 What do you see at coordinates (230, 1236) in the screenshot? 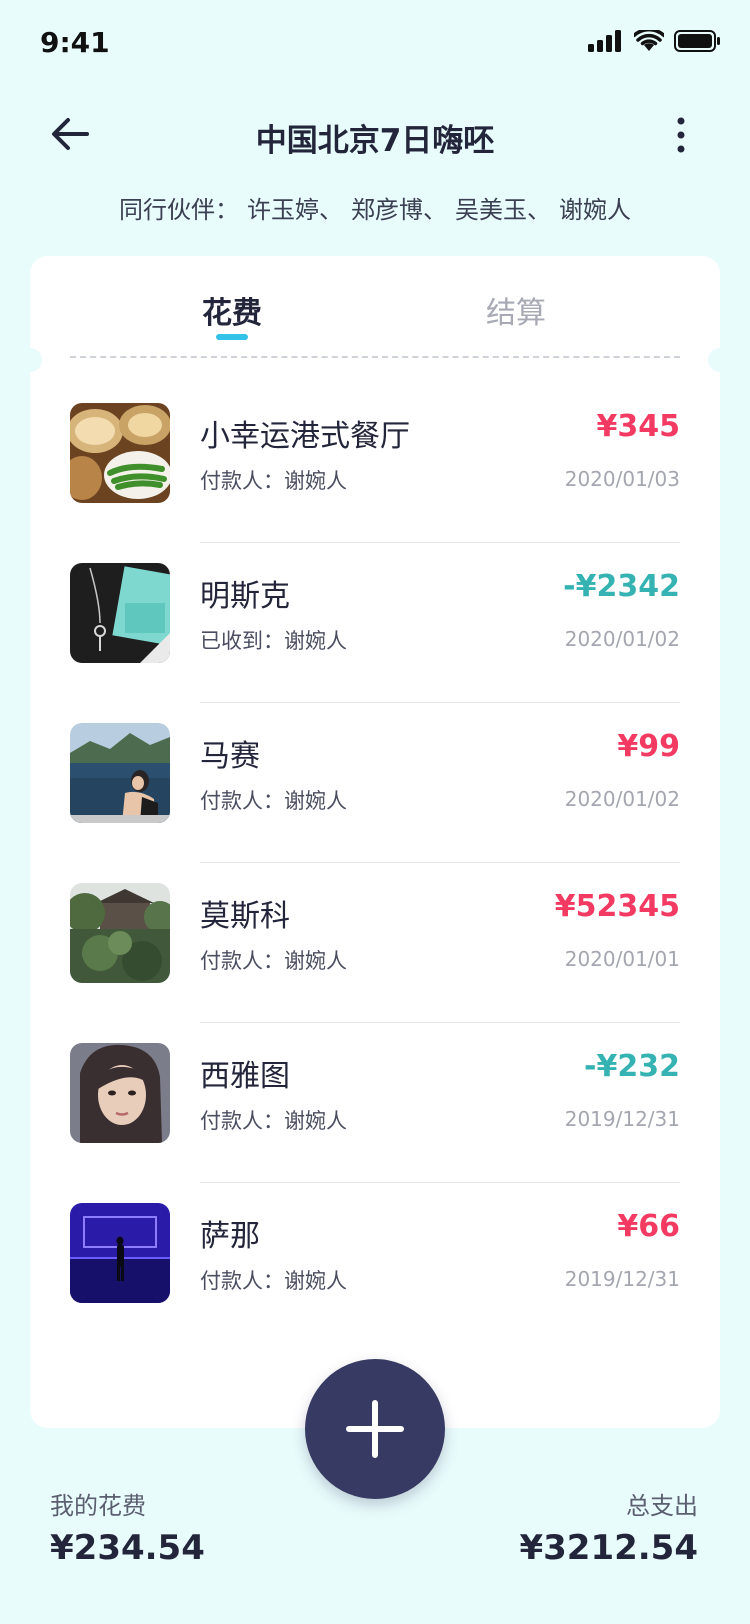
I see `expense-name: 萨那` at bounding box center [230, 1236].